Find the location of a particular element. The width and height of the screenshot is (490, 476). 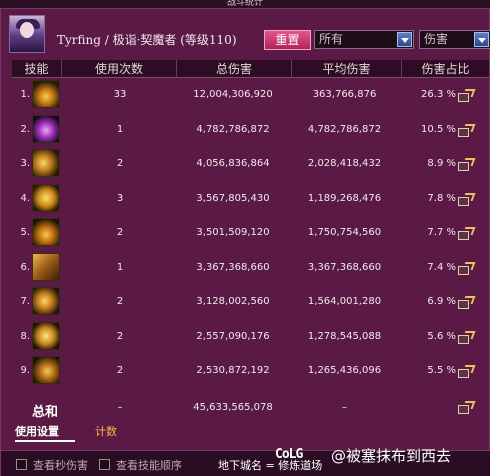

table-row: 1. 33 12,004,306,920 363,766,876 26.3 % is located at coordinates (250, 96).